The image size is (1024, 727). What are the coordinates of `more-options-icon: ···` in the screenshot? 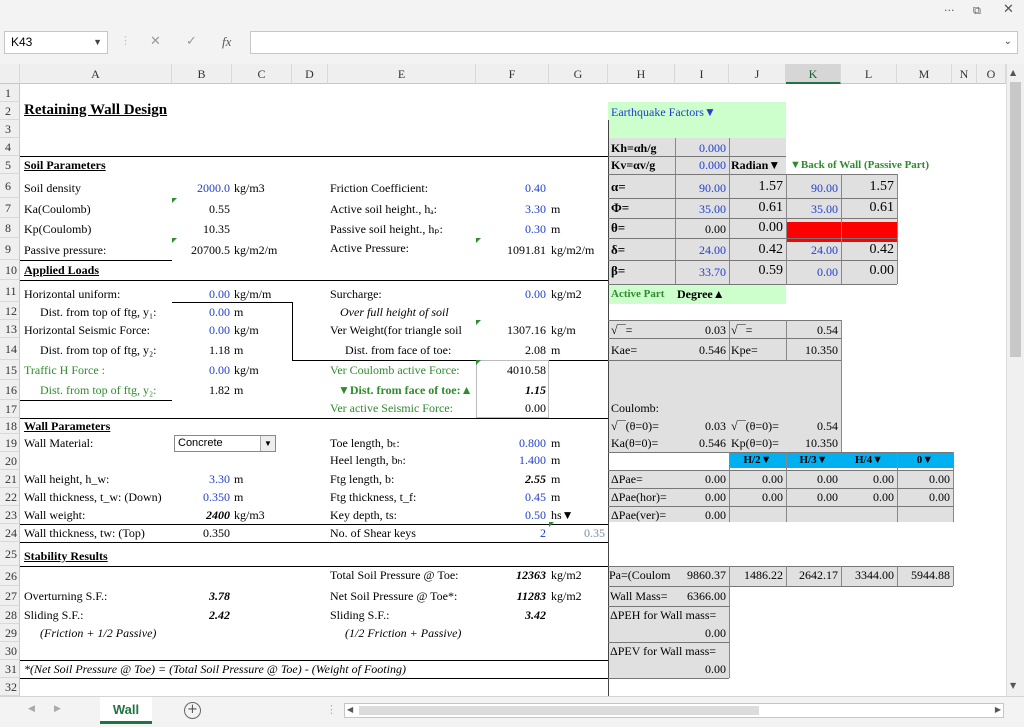 It's located at (949, 10).